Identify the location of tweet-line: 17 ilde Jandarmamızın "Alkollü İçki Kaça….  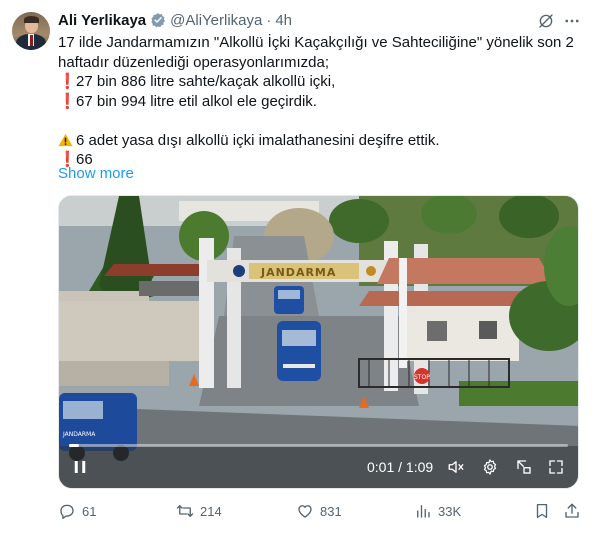
(316, 42).